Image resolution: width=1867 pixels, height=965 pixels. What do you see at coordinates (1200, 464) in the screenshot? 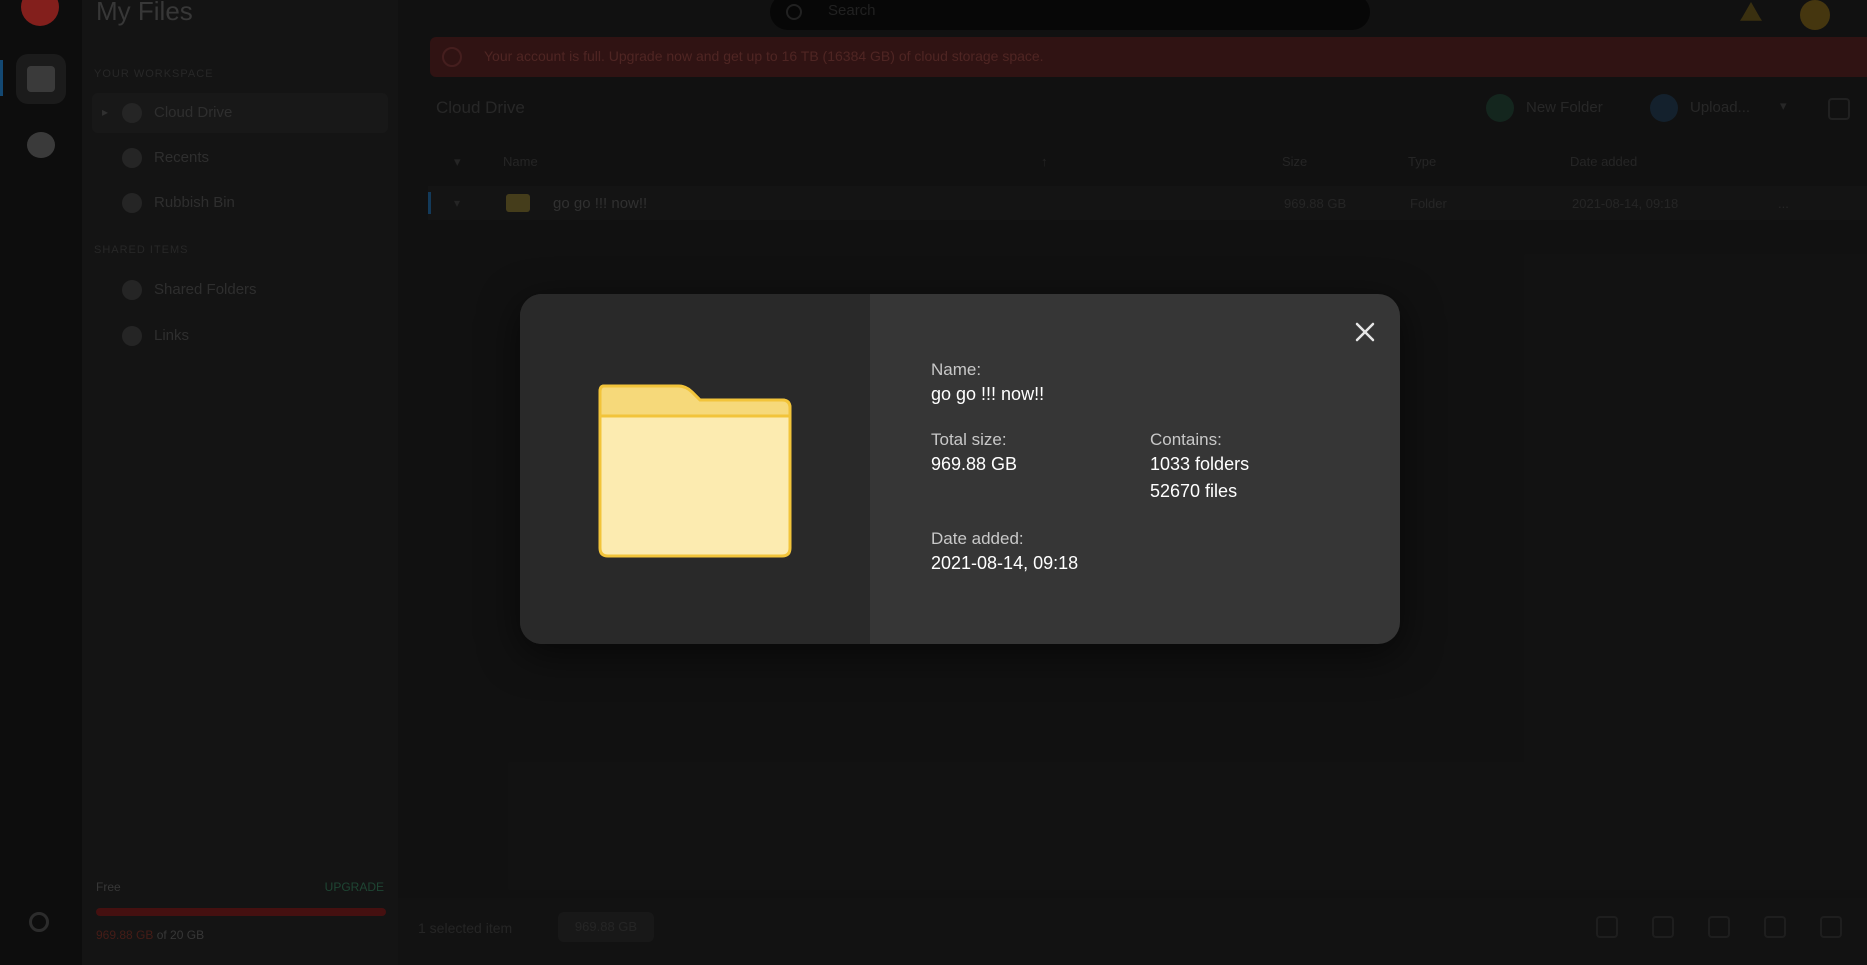
I see `contains-folders: 1033 folders` at bounding box center [1200, 464].